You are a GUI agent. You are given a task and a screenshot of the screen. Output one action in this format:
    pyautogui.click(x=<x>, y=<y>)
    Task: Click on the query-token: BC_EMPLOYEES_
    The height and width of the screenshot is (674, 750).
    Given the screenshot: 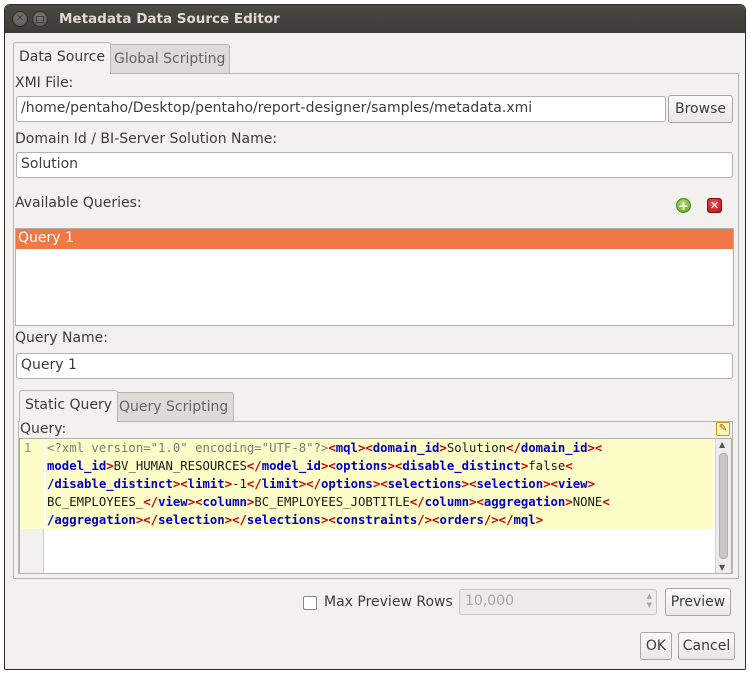 What is the action you would take?
    pyautogui.click(x=95, y=502)
    